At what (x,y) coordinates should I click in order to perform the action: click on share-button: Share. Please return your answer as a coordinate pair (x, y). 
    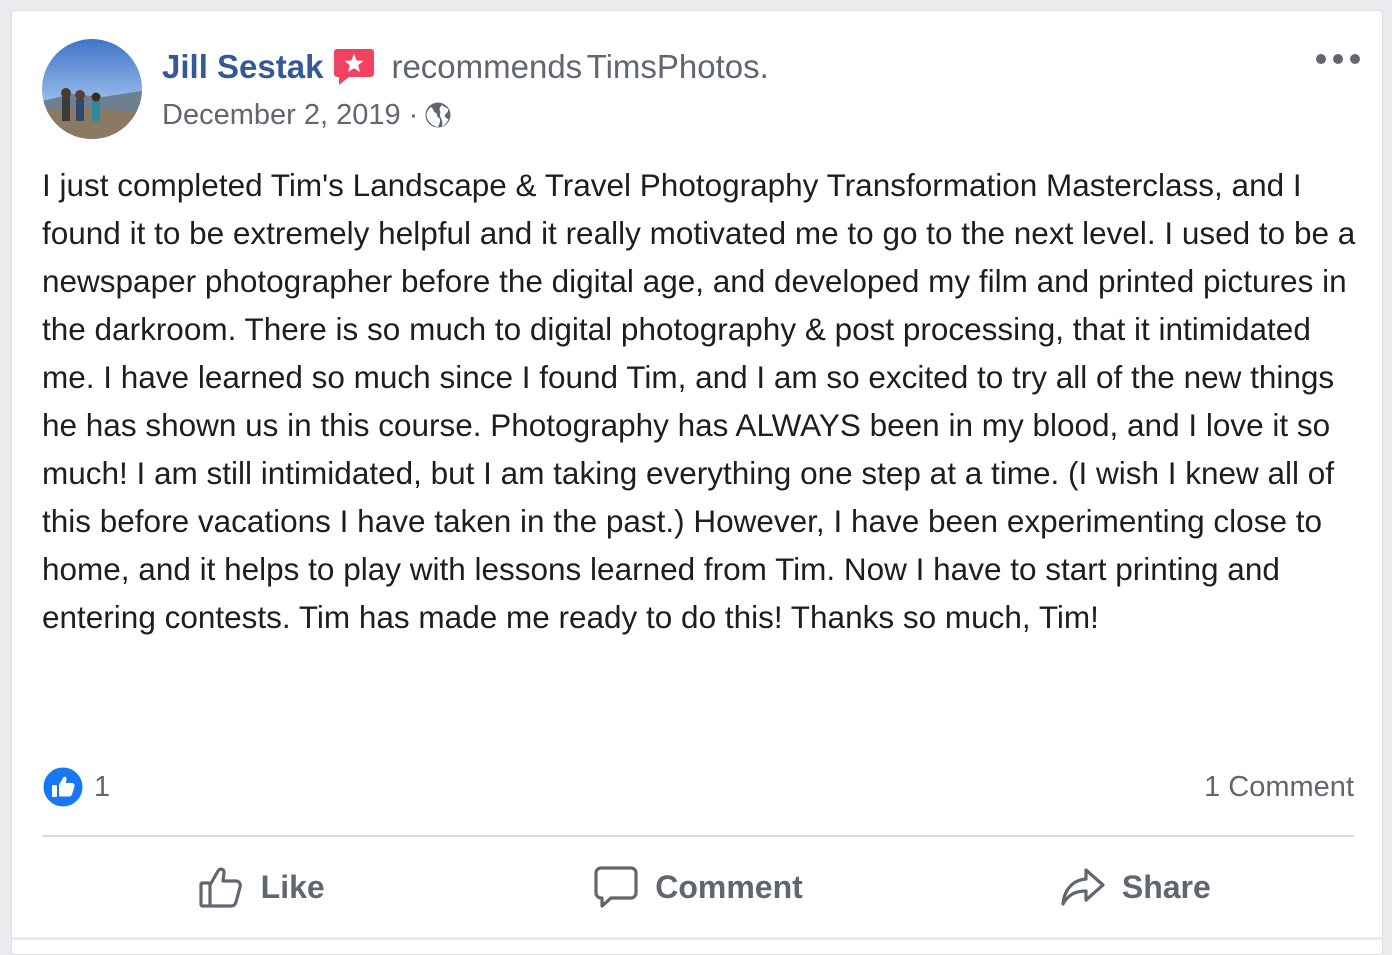
    Looking at the image, I should click on (1135, 887).